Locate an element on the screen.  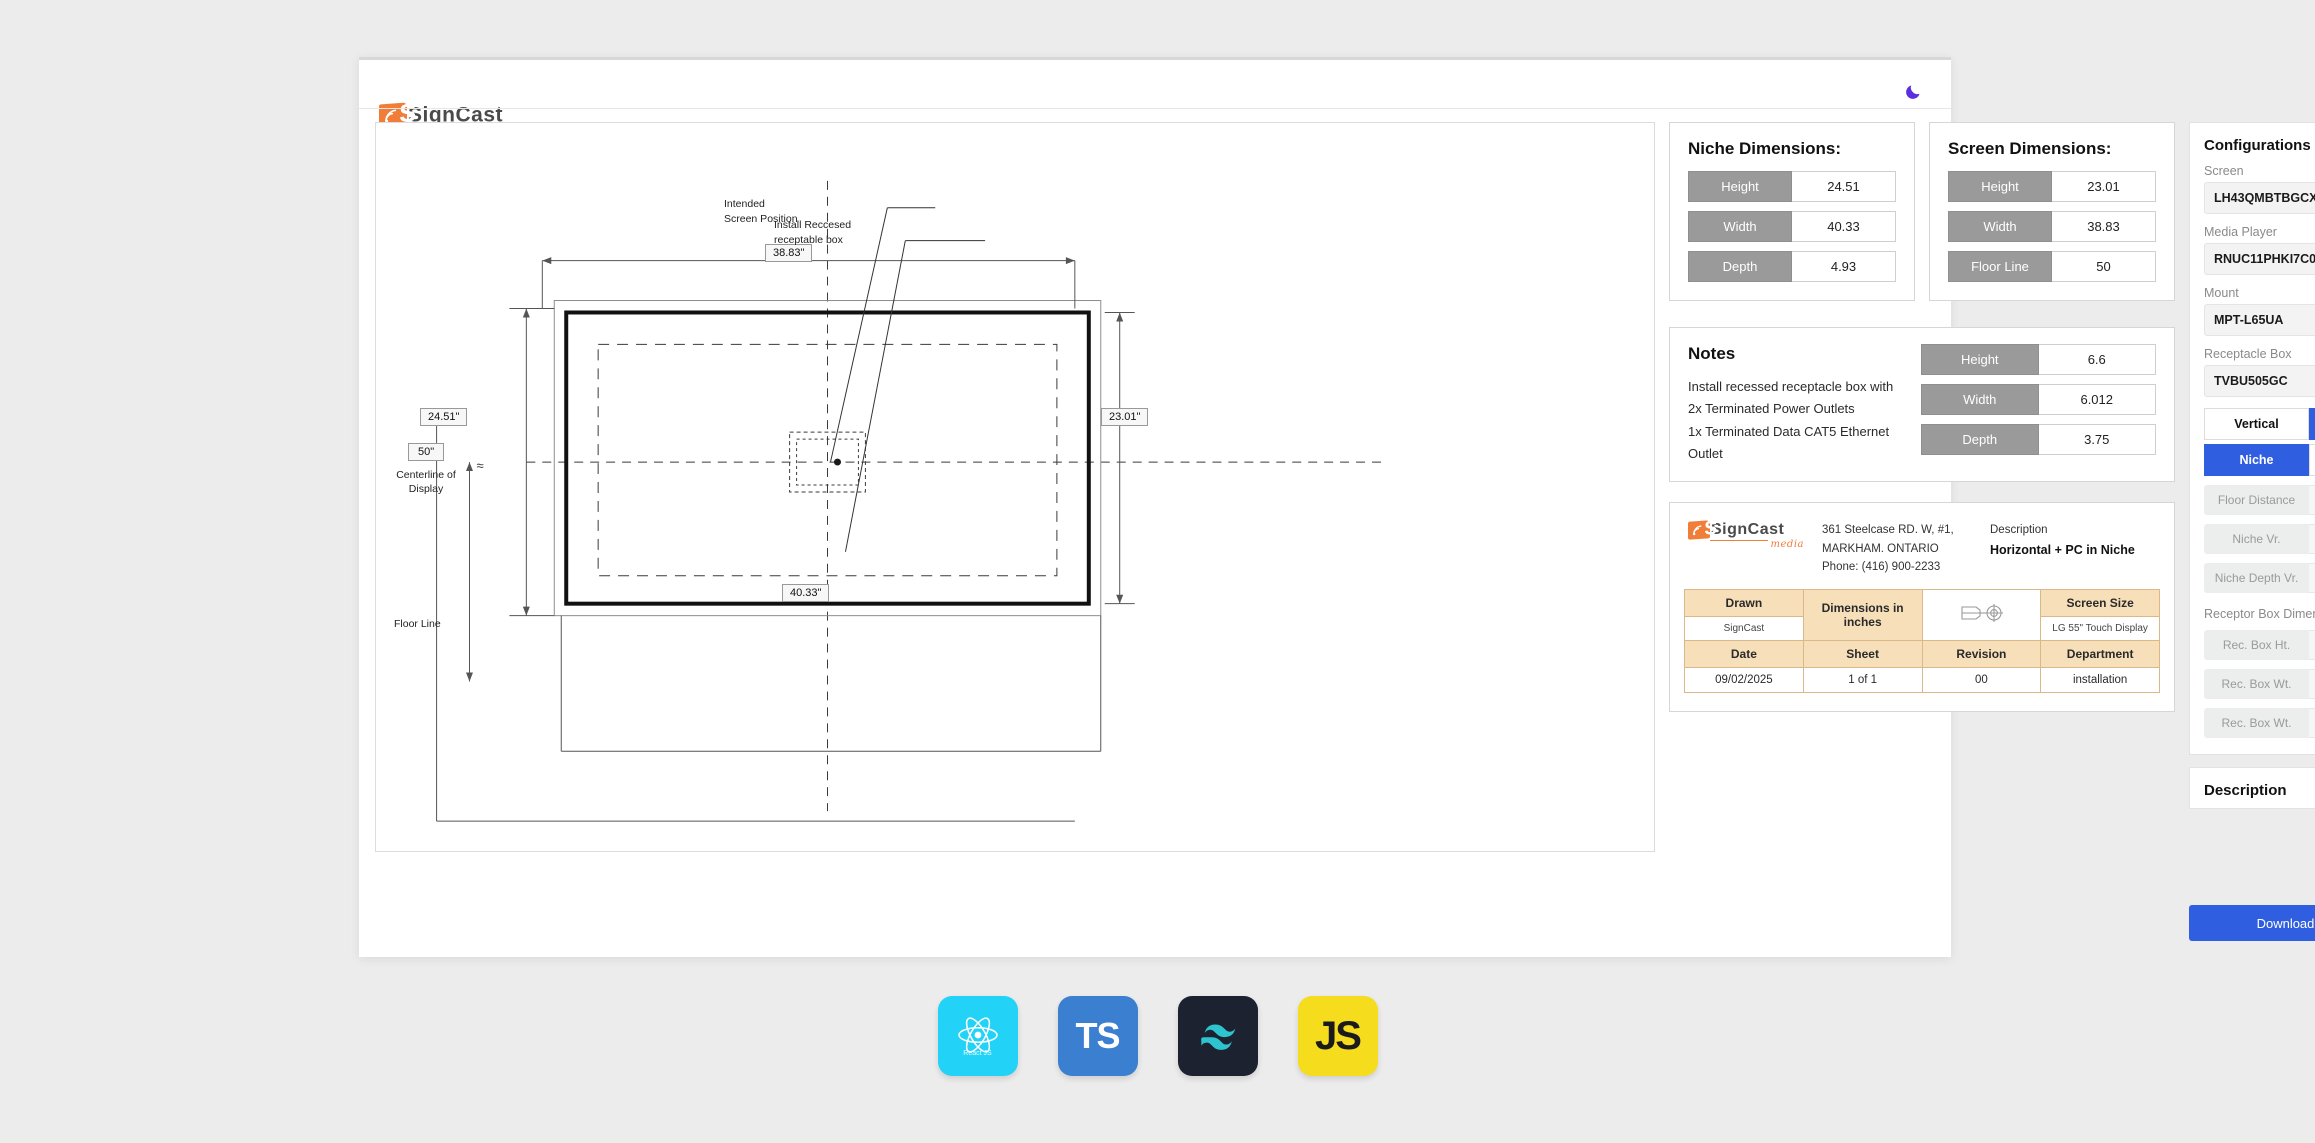
rec-box-depth-input: 3.75 is located at coordinates (2312, 723).